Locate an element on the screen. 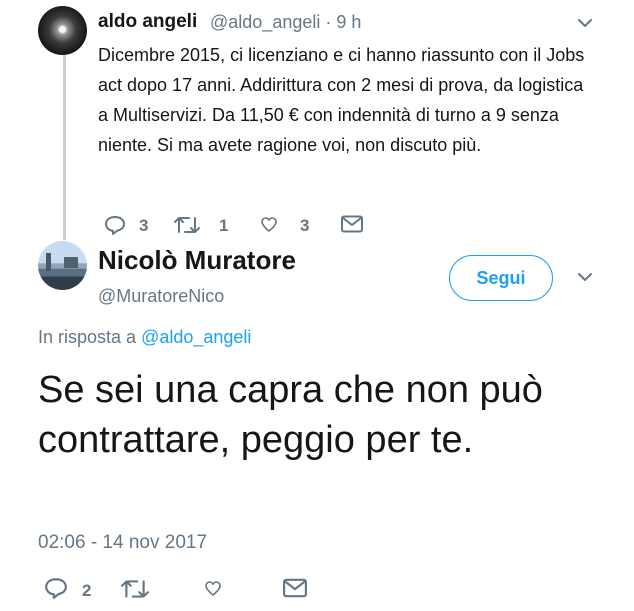 The height and width of the screenshot is (611, 634). reply-prefix: In risposta a is located at coordinates (87, 337).